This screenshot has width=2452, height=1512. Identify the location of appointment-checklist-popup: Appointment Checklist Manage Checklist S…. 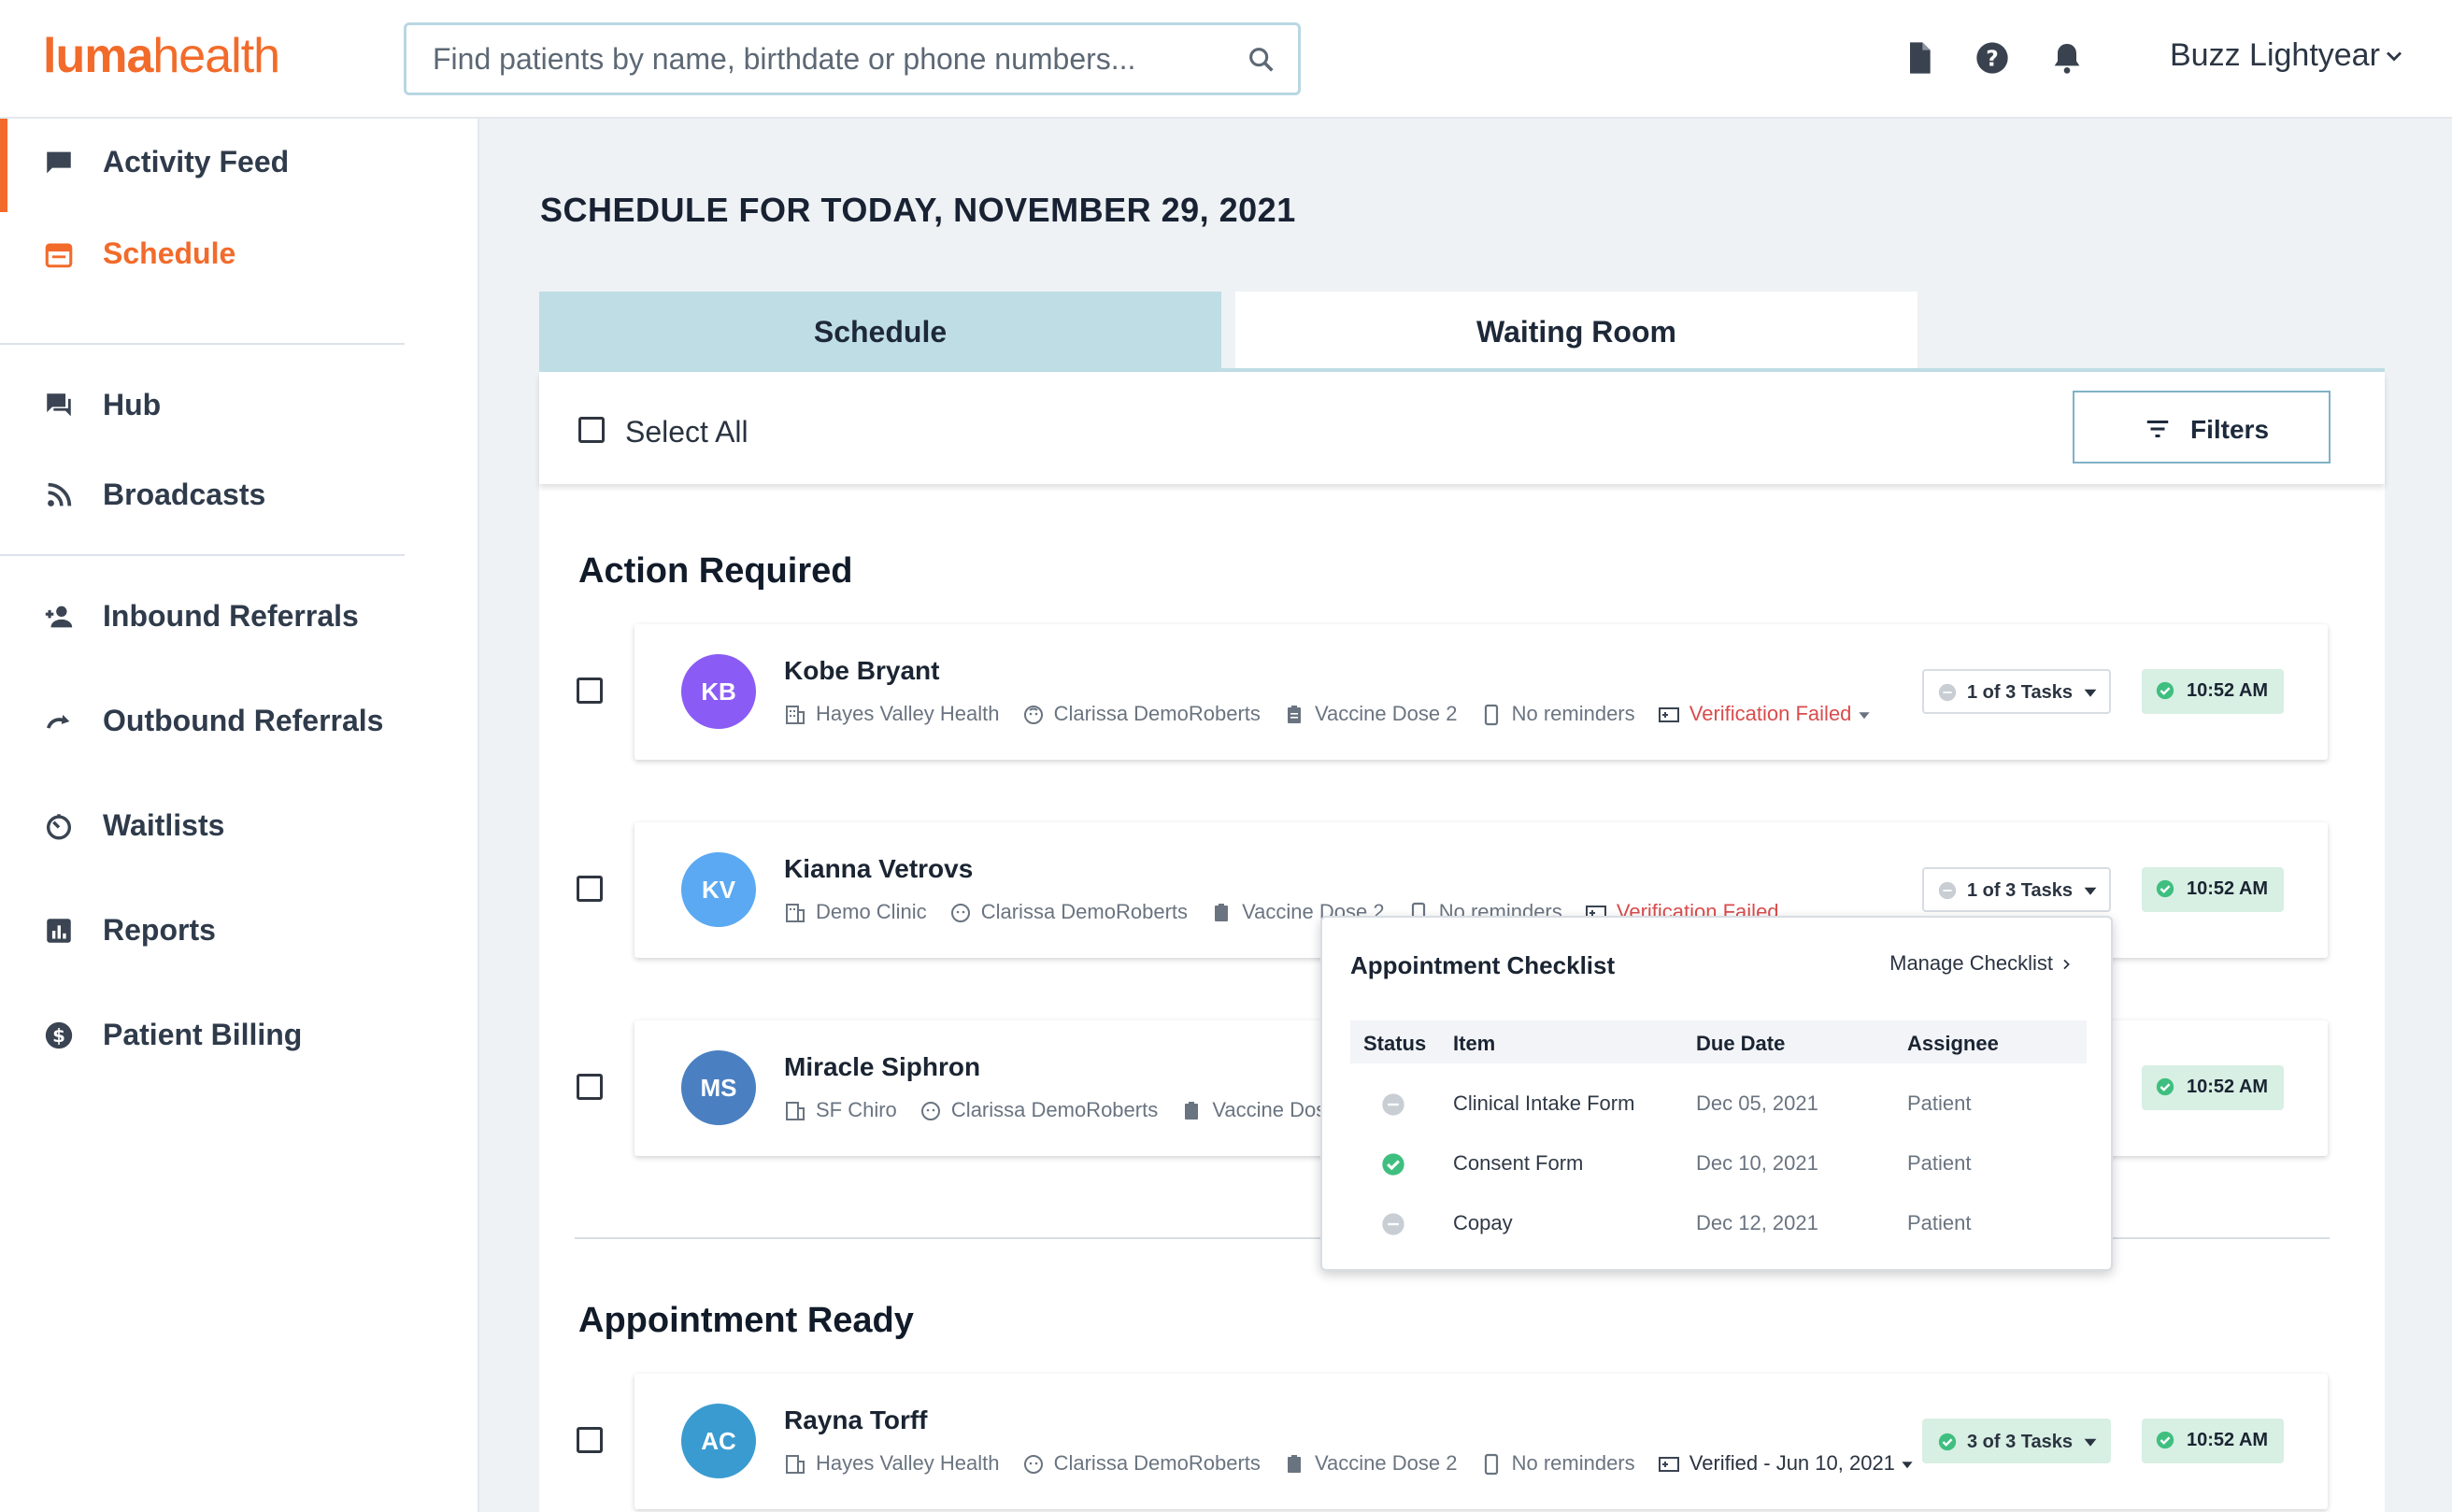
(1716, 1093).